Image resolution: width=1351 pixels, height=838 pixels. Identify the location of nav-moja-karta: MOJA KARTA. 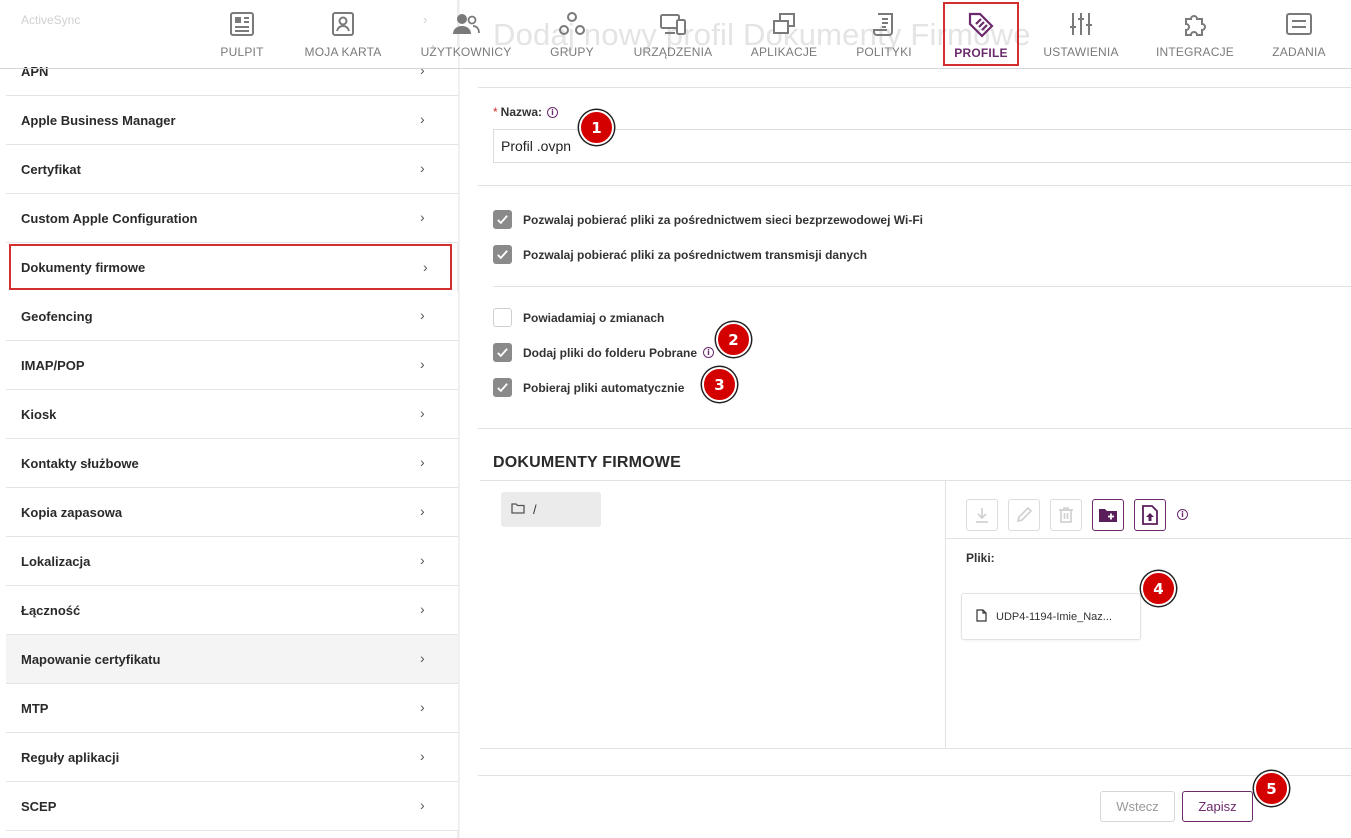
(343, 34).